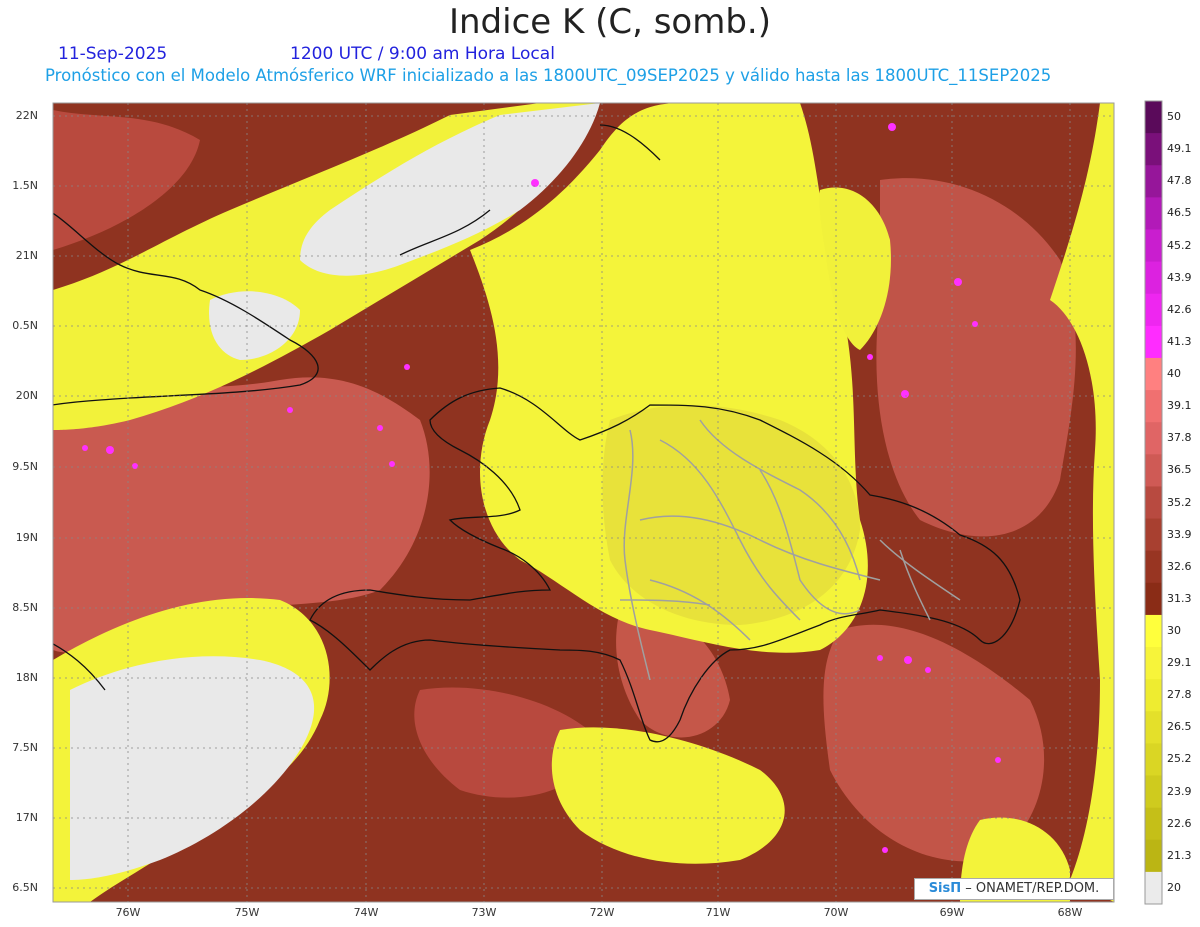 The width and height of the screenshot is (1200, 927). What do you see at coordinates (128, 912) in the screenshot?
I see `longitude-label: 76W` at bounding box center [128, 912].